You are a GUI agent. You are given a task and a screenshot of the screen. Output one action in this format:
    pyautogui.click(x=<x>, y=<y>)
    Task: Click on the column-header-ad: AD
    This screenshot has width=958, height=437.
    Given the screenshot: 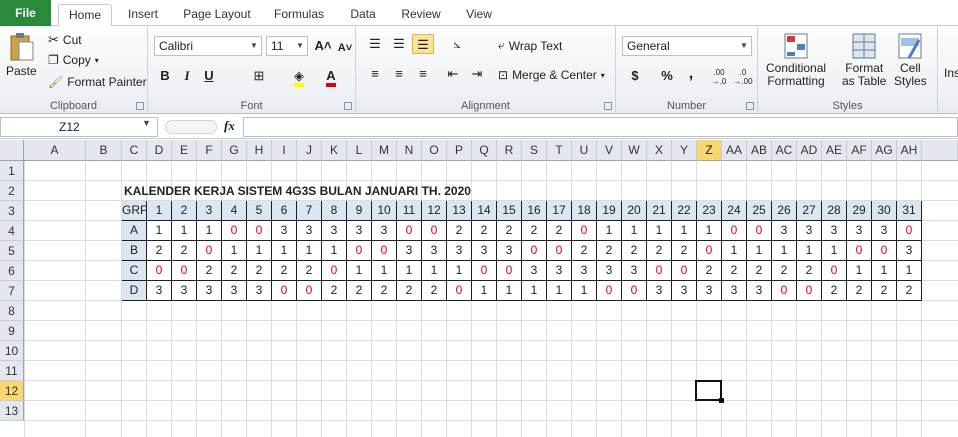 What is the action you would take?
    pyautogui.click(x=809, y=150)
    